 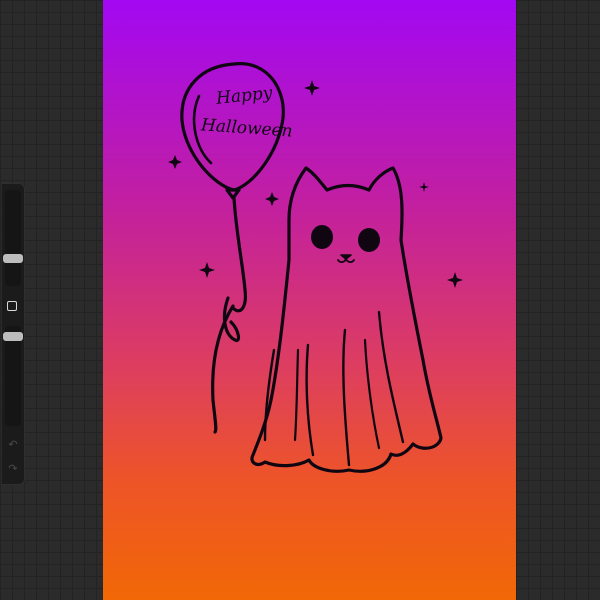 What do you see at coordinates (12, 306) in the screenshot?
I see `modify-button` at bounding box center [12, 306].